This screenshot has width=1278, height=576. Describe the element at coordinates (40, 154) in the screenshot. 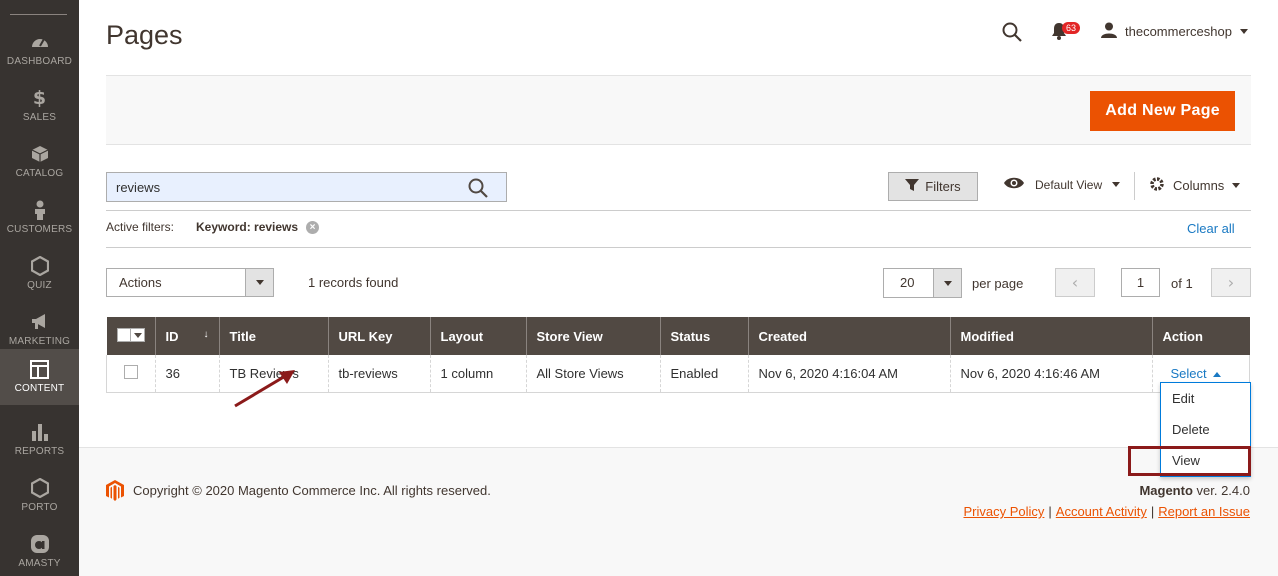

I see `box-icon` at that location.